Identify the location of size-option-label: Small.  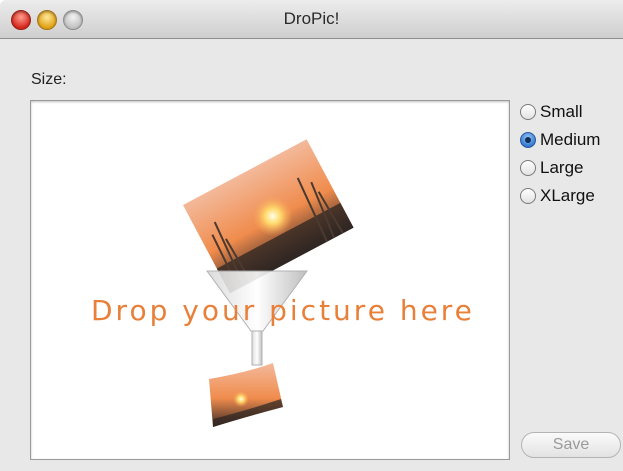
(561, 111).